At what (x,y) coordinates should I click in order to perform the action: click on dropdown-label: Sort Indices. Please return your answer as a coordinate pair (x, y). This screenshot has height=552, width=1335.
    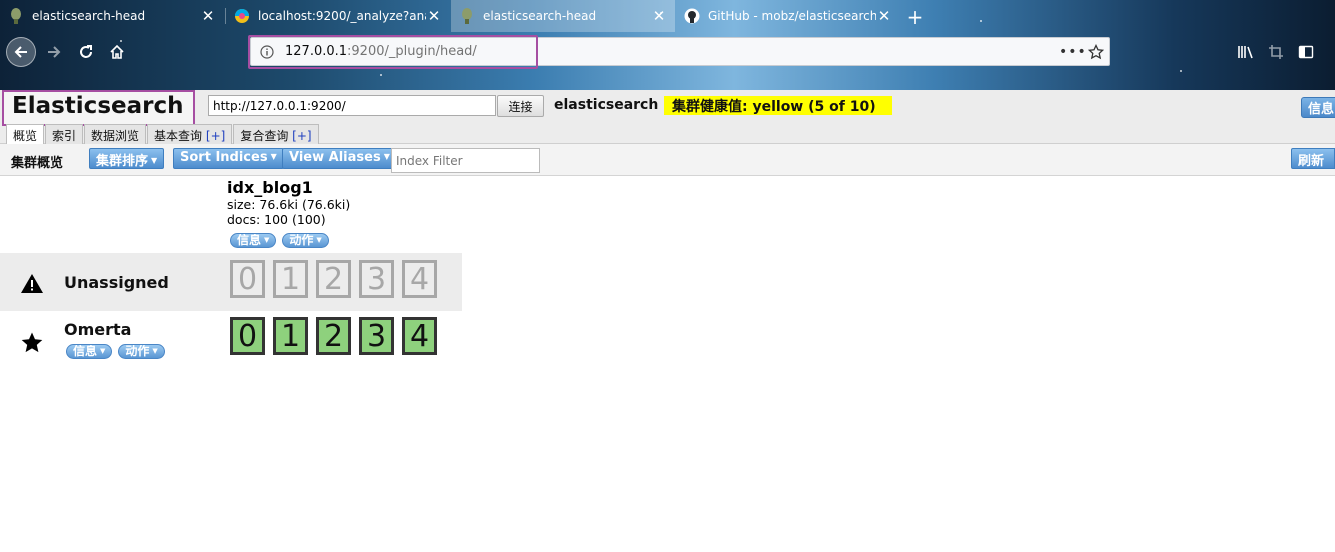
    Looking at the image, I should click on (224, 157).